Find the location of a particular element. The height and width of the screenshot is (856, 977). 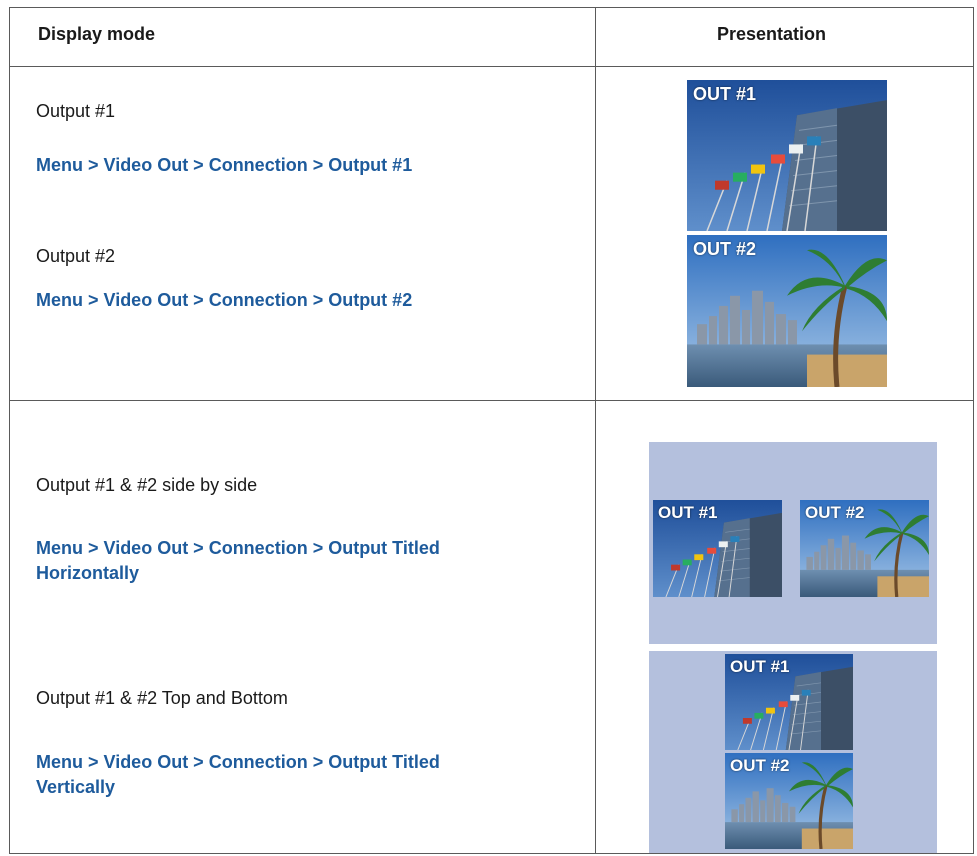

menu-path-line2: Horizontally is located at coordinates (88, 573).